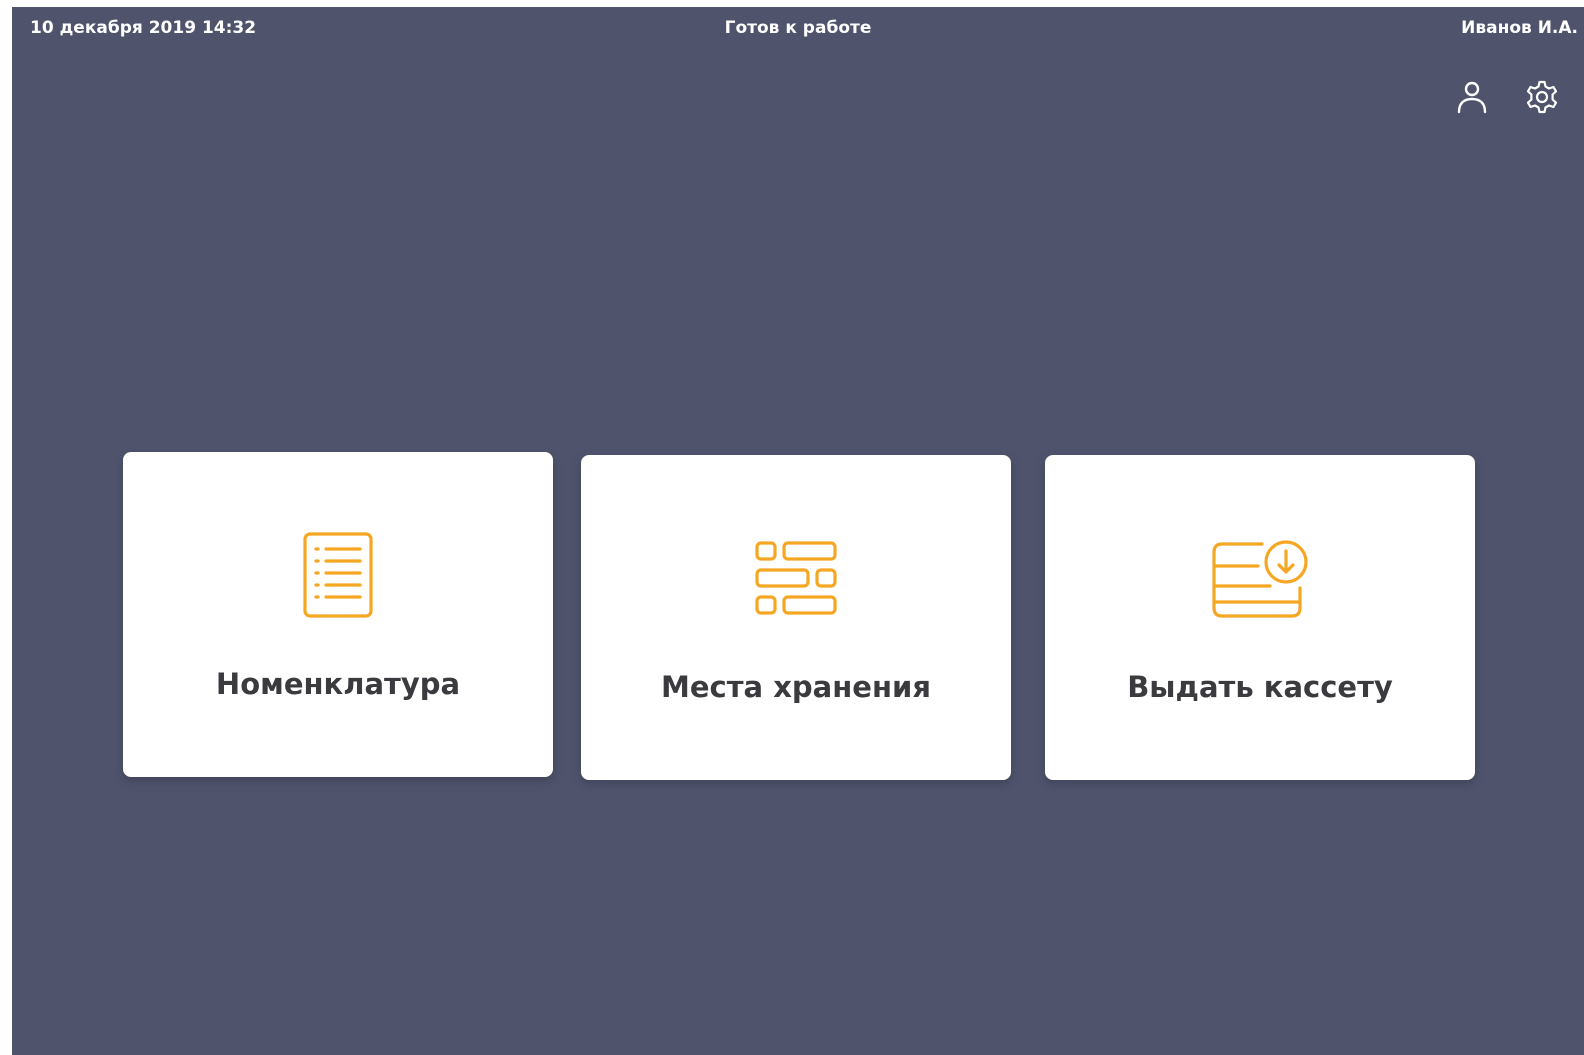 Image resolution: width=1584 pixels, height=1055 pixels. What do you see at coordinates (338, 684) in the screenshot?
I see `tile-nomenclature-label: Номенклатура` at bounding box center [338, 684].